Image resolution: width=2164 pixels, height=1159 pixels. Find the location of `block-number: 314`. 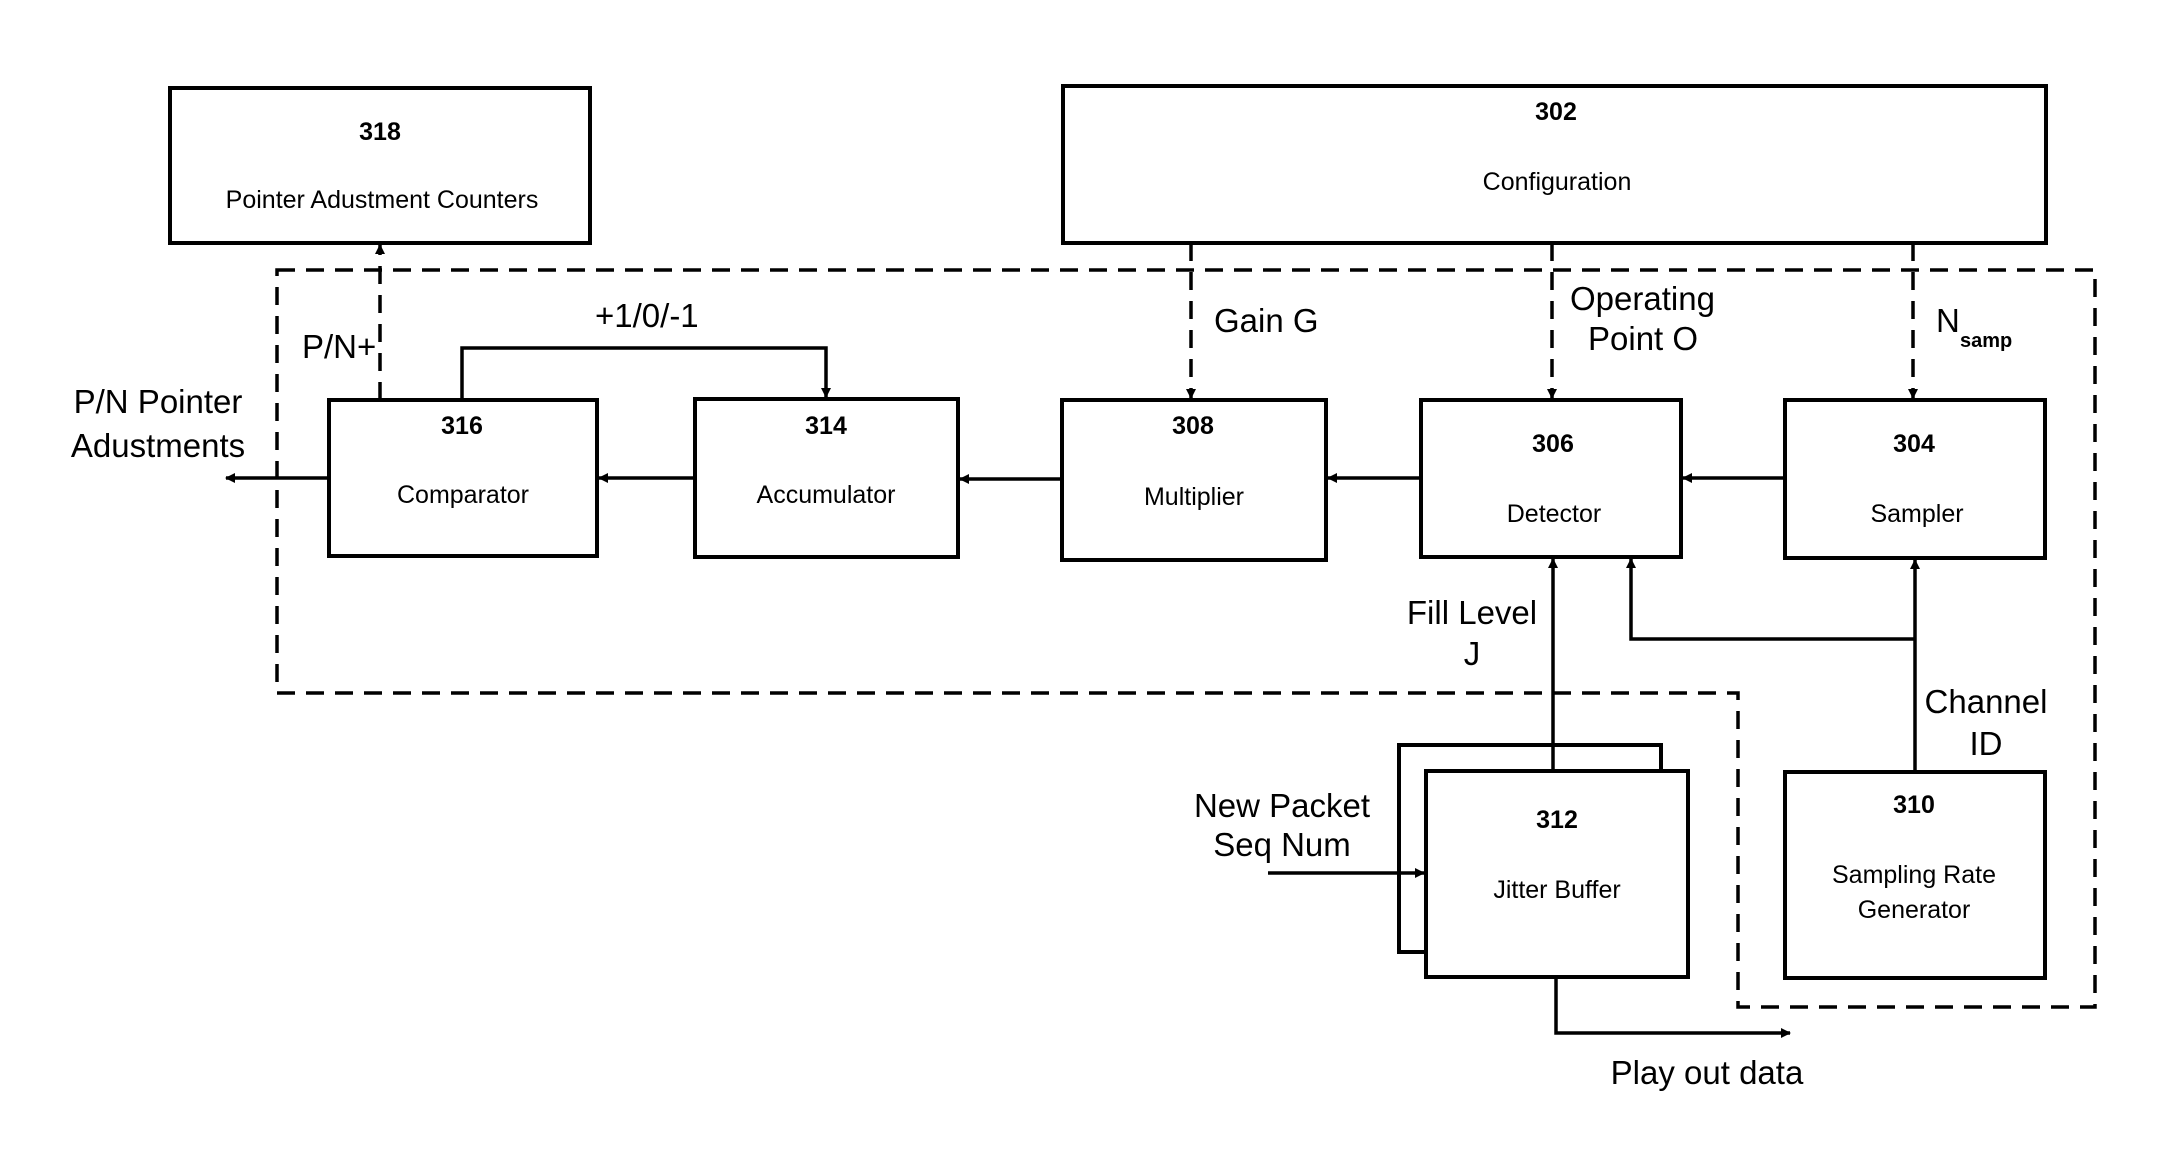

block-number: 314 is located at coordinates (826, 426).